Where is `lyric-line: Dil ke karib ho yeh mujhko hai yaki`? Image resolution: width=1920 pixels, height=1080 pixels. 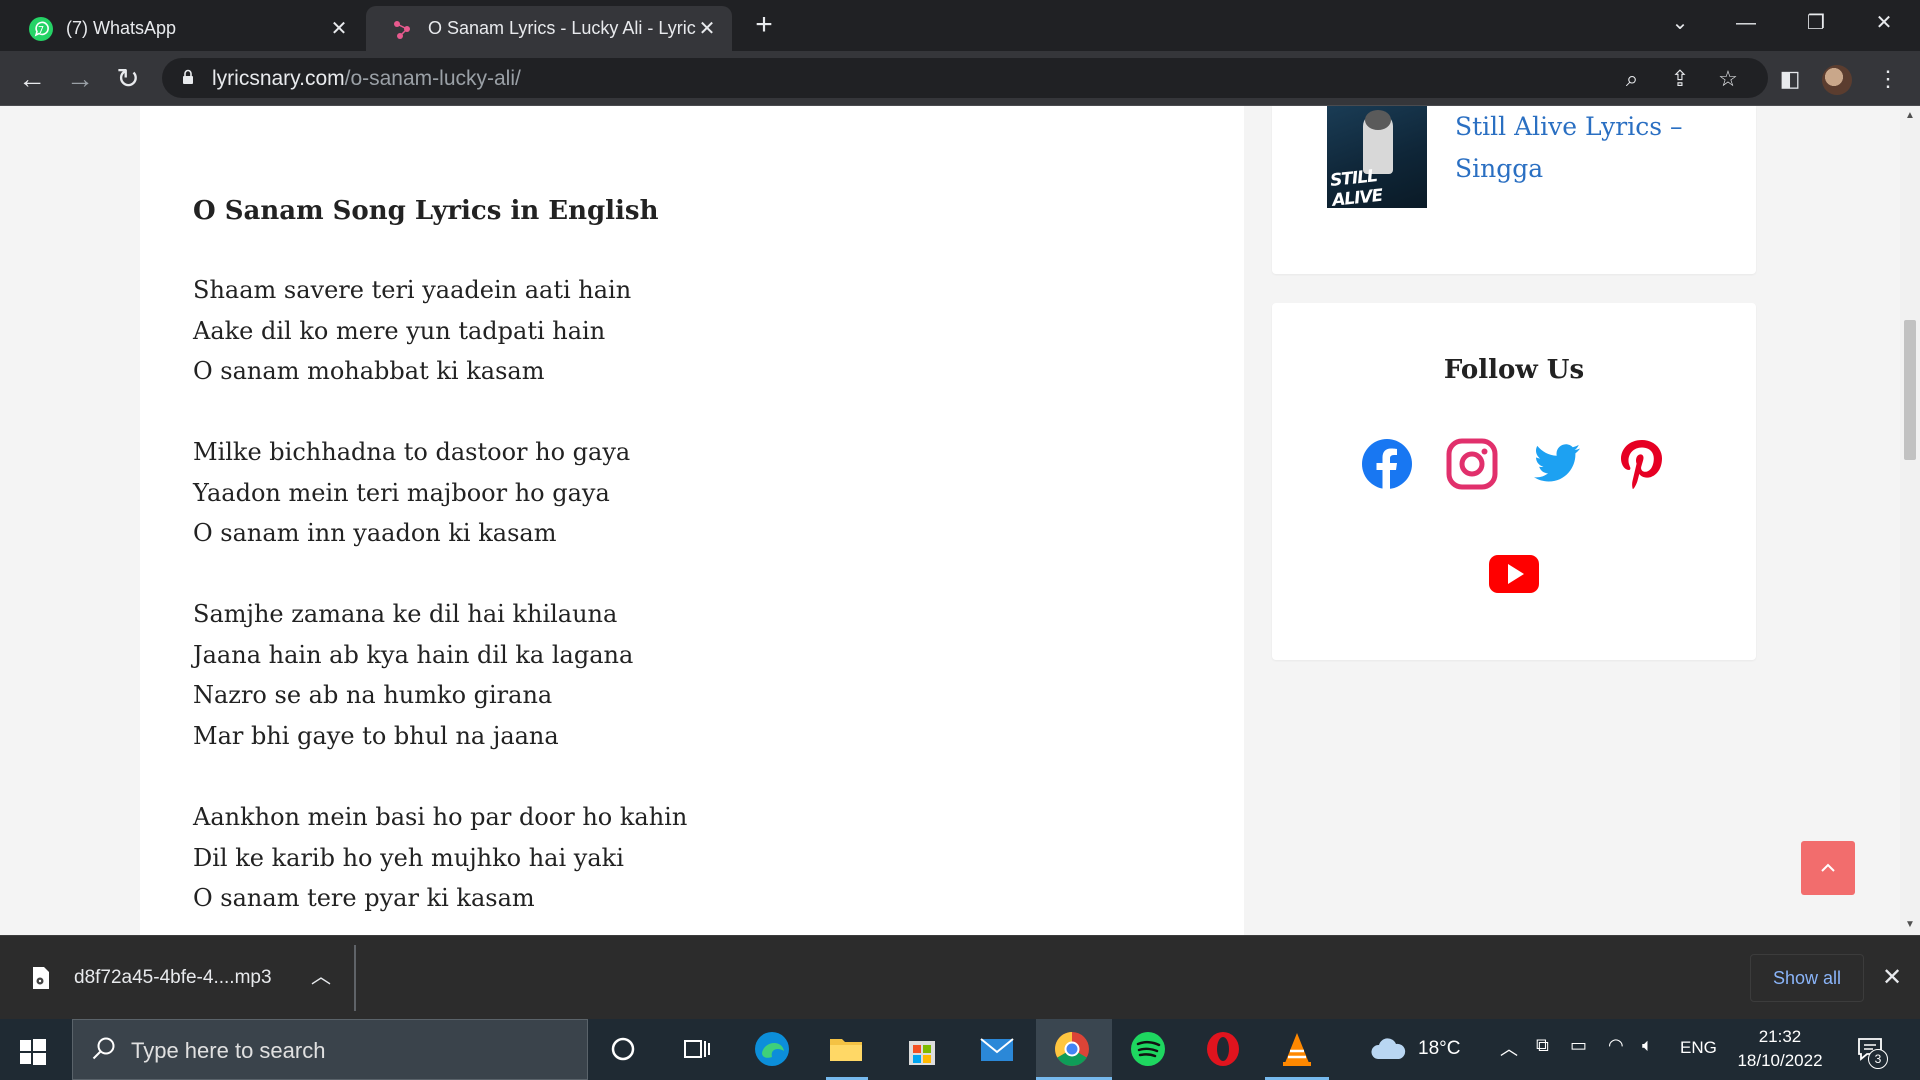
lyric-line: Dil ke karib ho yeh mujhko hai yaki is located at coordinates (408, 857).